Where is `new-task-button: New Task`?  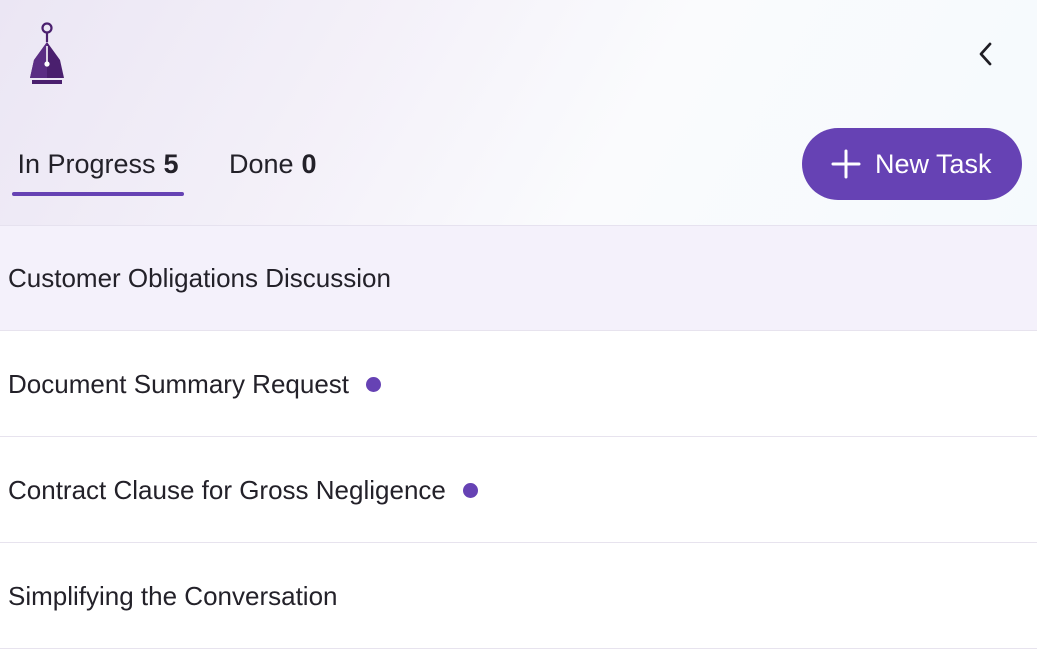 new-task-button: New Task is located at coordinates (912, 164).